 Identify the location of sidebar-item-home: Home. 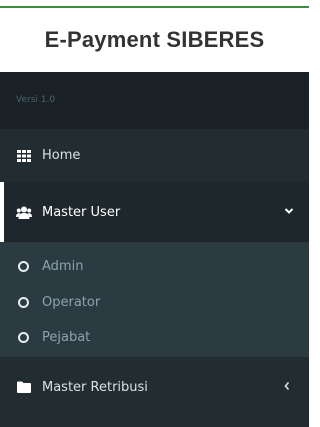
(154, 155).